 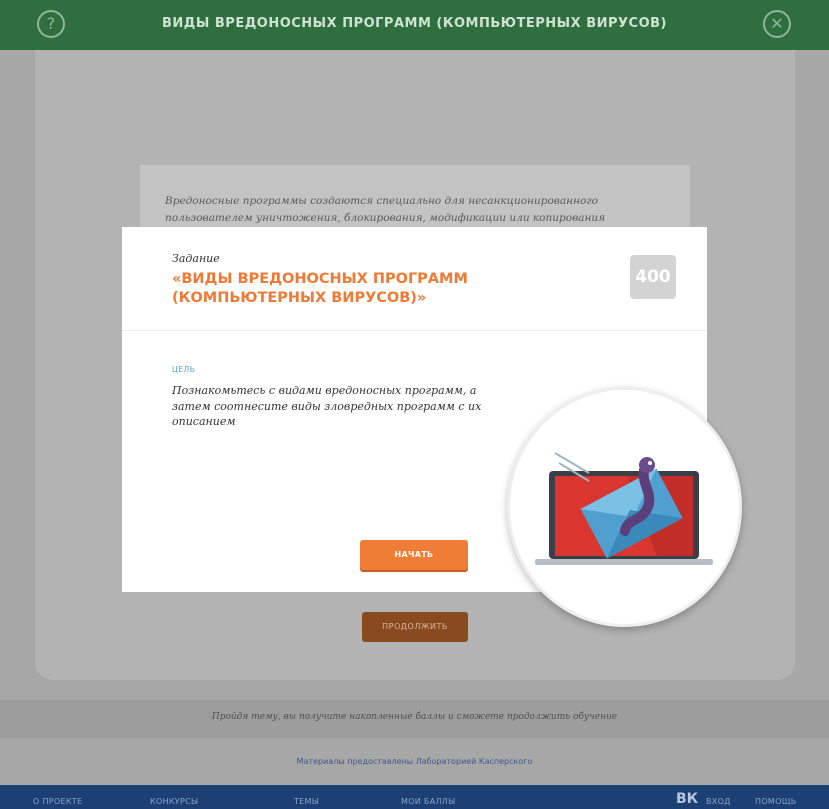 What do you see at coordinates (174, 801) in the screenshot?
I see `footer-link-contests: КОНКУРСЫ` at bounding box center [174, 801].